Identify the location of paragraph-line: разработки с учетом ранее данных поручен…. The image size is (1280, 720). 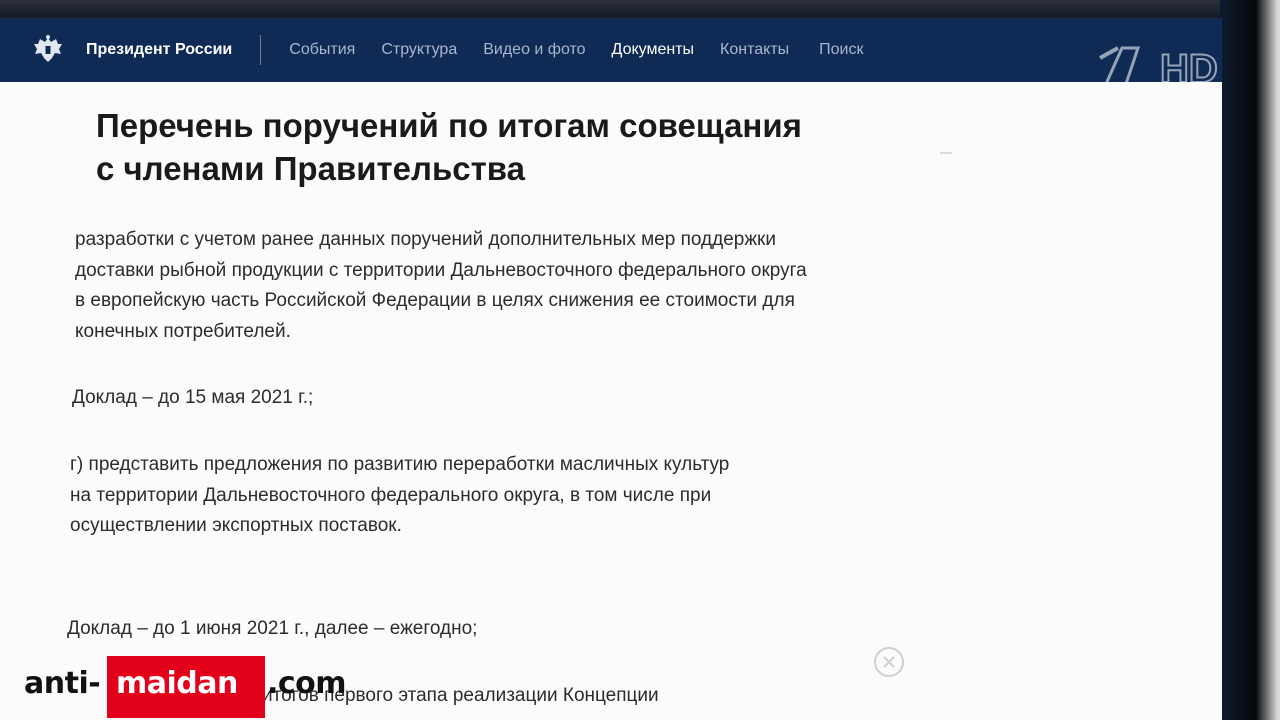
(425, 239).